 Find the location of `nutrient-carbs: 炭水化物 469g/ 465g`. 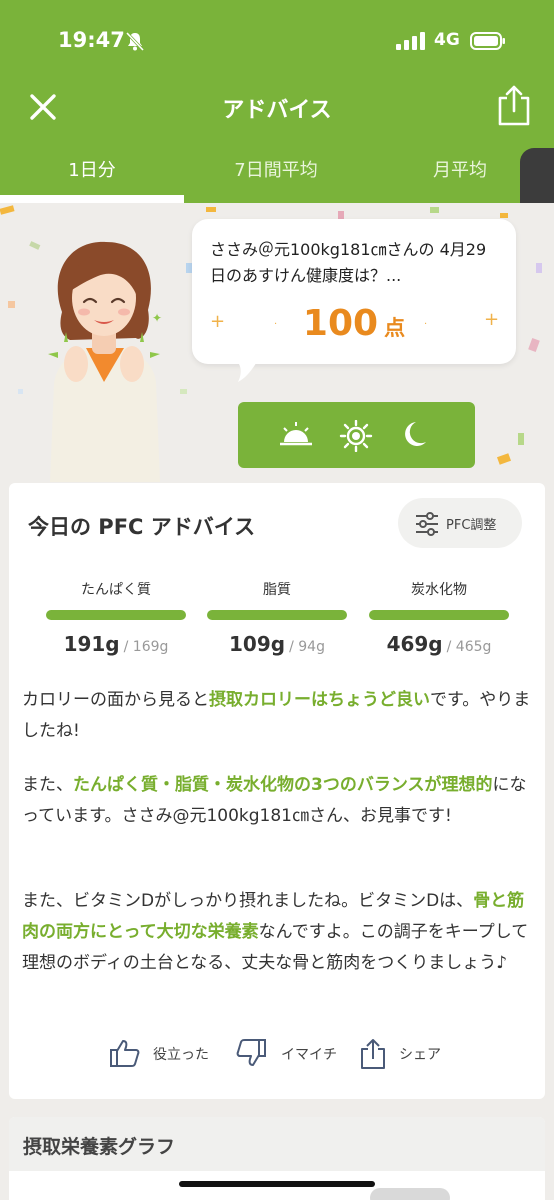

nutrient-carbs: 炭水化物 469g/ 465g is located at coordinates (439, 617).